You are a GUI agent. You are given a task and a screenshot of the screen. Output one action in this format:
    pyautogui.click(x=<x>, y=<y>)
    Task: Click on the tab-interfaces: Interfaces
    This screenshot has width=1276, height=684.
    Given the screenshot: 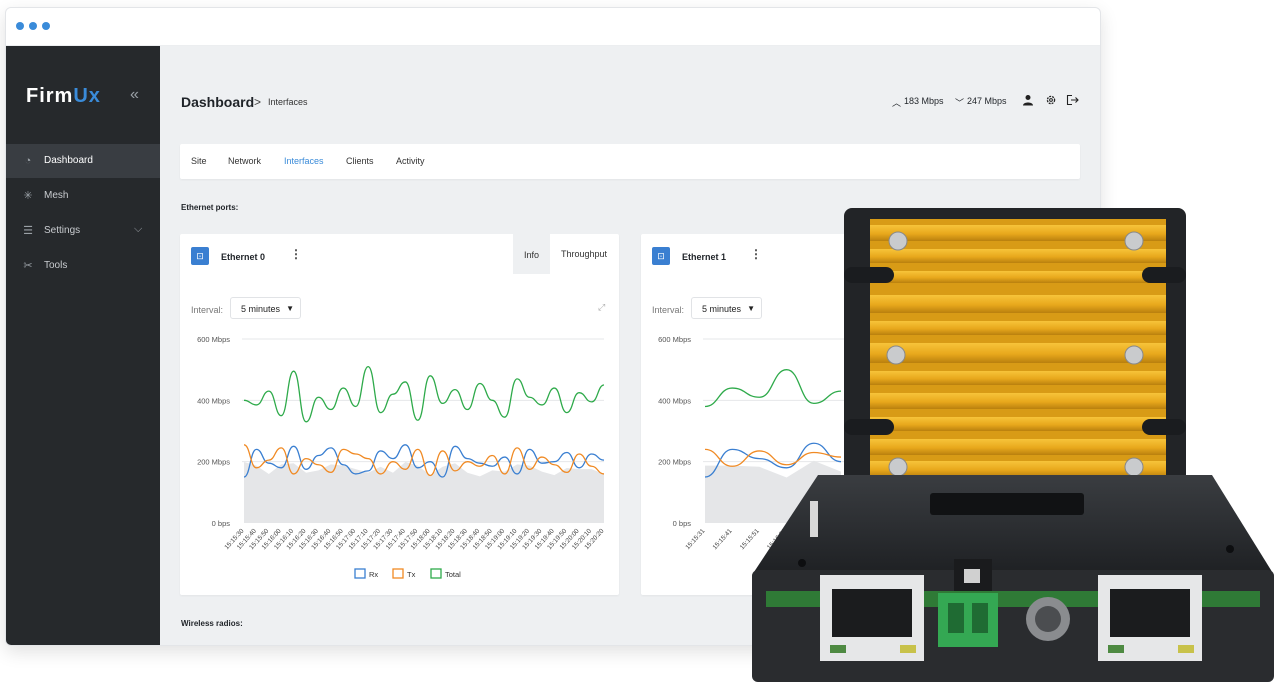 What is the action you would take?
    pyautogui.click(x=304, y=161)
    